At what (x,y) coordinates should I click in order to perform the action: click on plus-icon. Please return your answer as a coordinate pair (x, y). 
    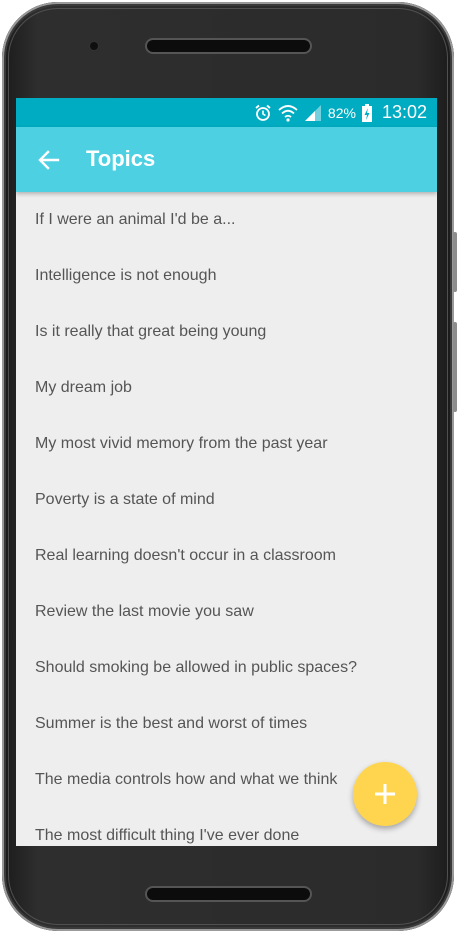
    Looking at the image, I should click on (385, 794).